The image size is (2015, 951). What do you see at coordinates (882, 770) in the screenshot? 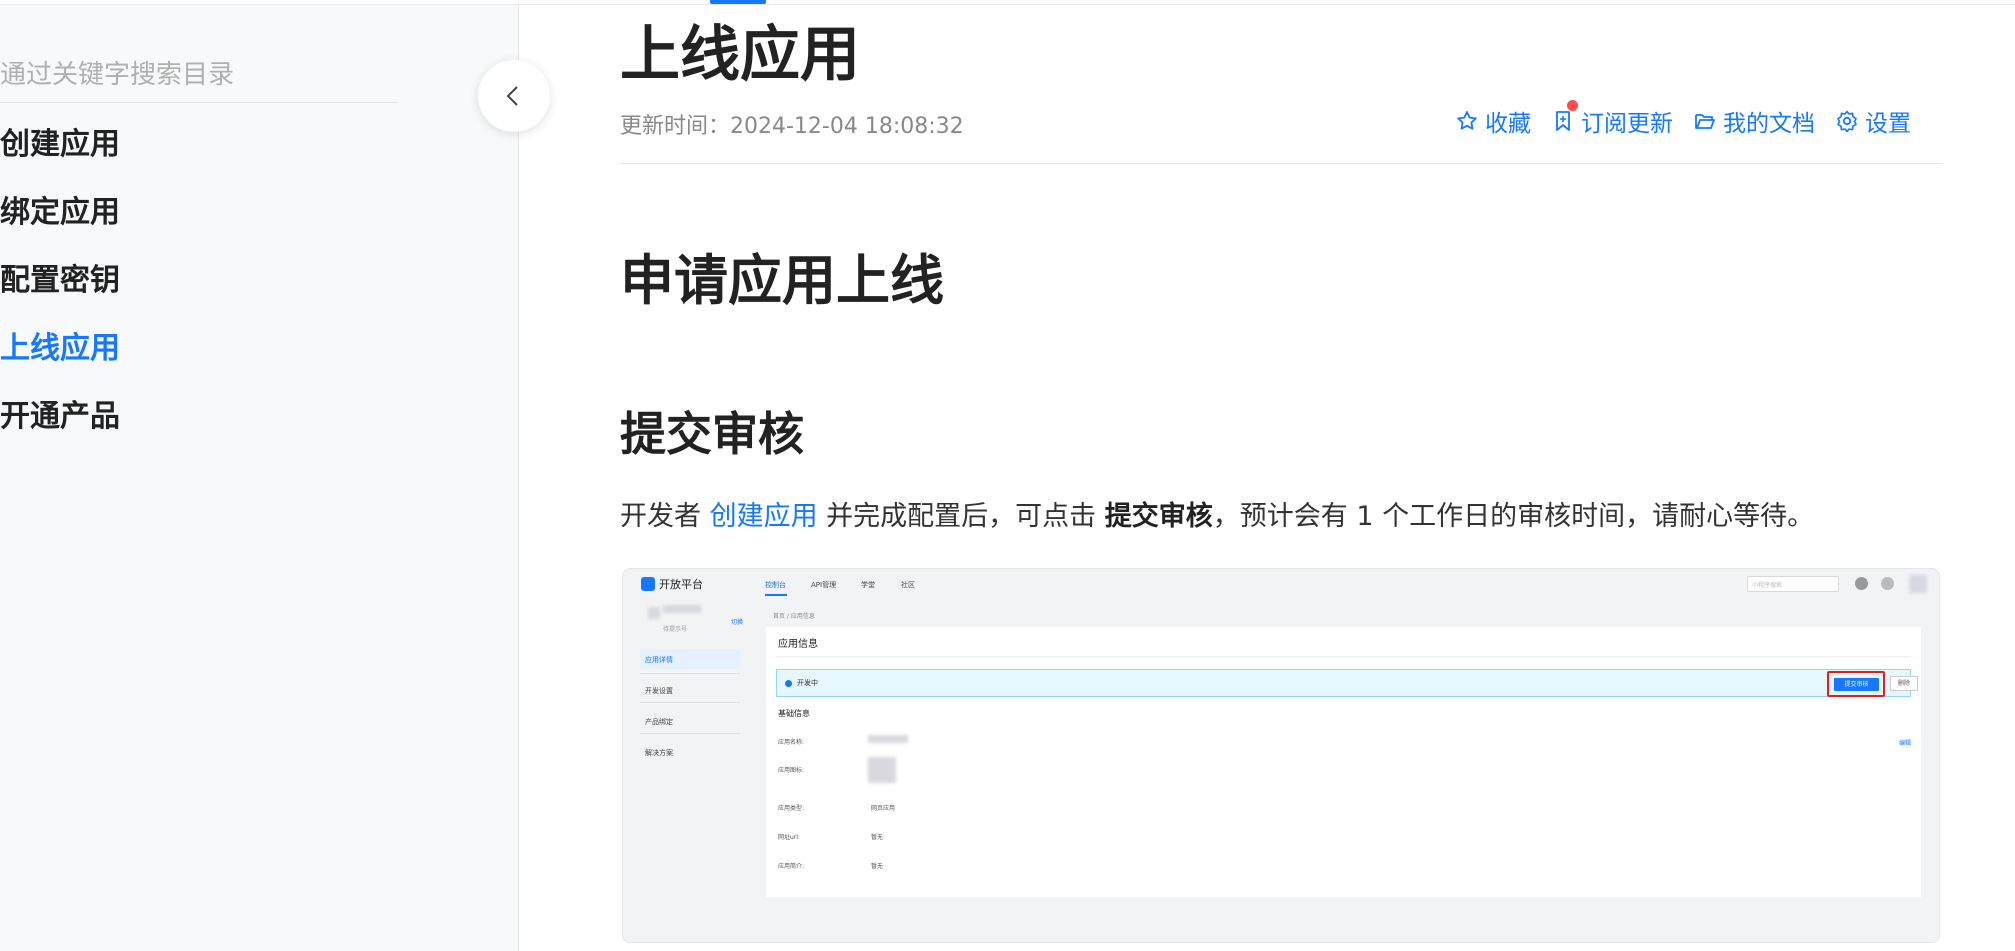
I see `shot-app-icon-value-blurred` at bounding box center [882, 770].